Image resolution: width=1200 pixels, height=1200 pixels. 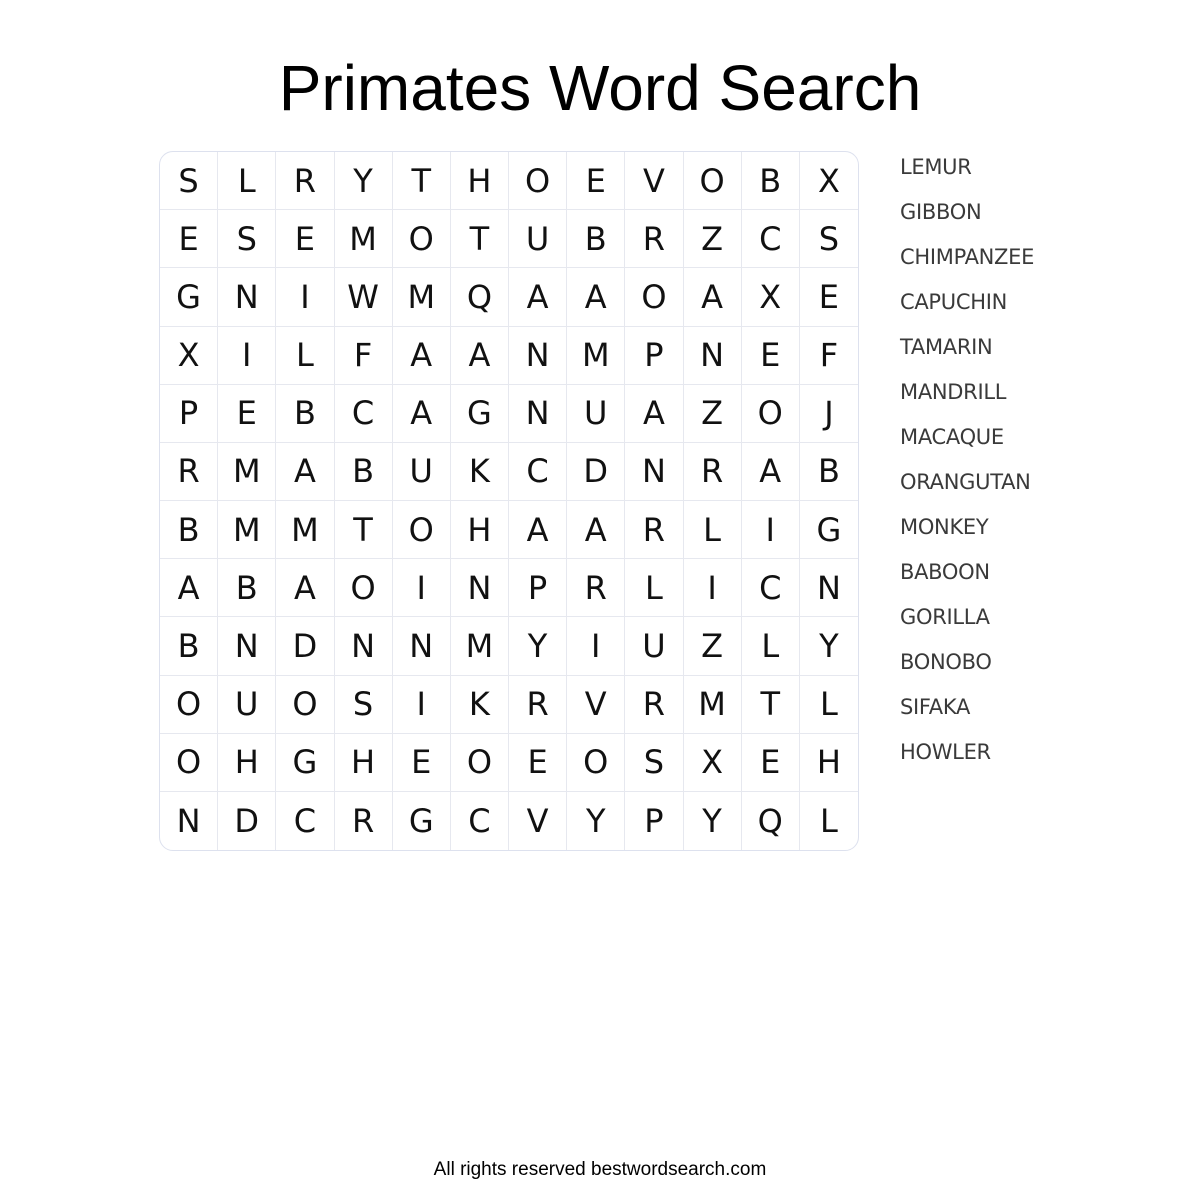 I want to click on grid-cell: F, so click(x=828, y=356).